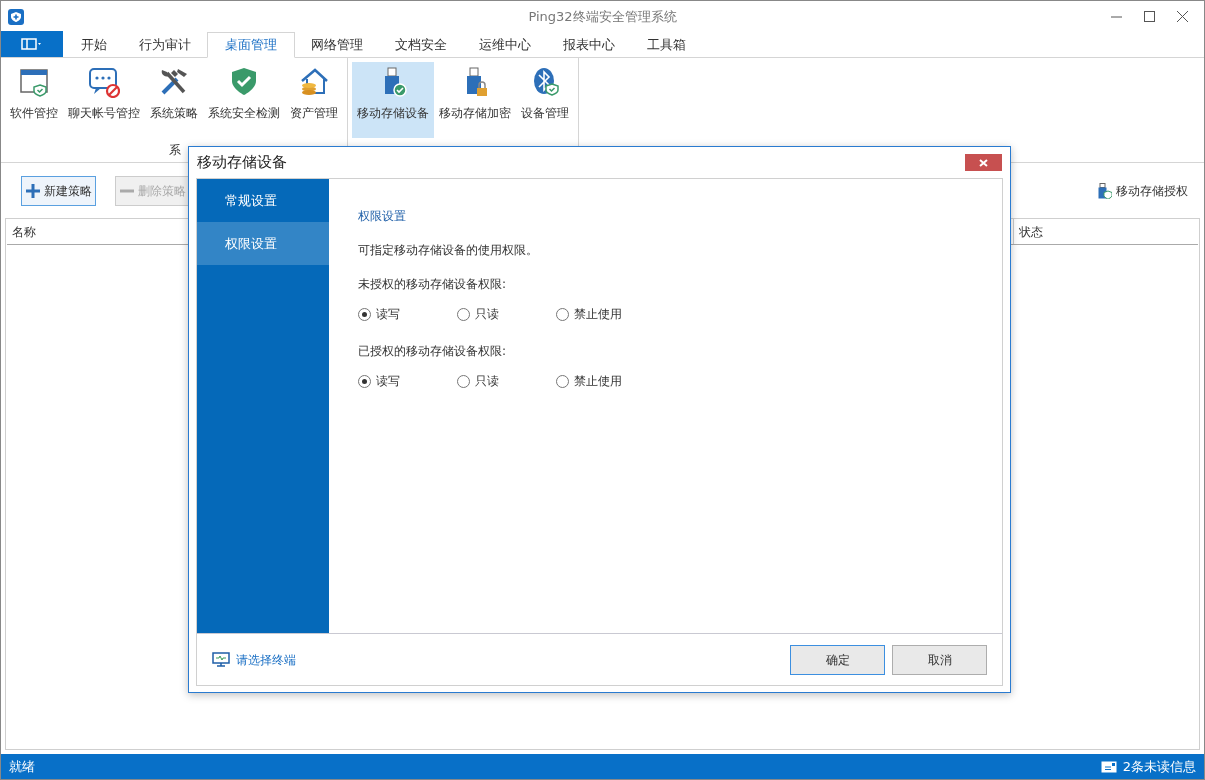 This screenshot has height=780, width=1205. I want to click on description-text: 可指定移动存储设备的使用权限。, so click(448, 250).